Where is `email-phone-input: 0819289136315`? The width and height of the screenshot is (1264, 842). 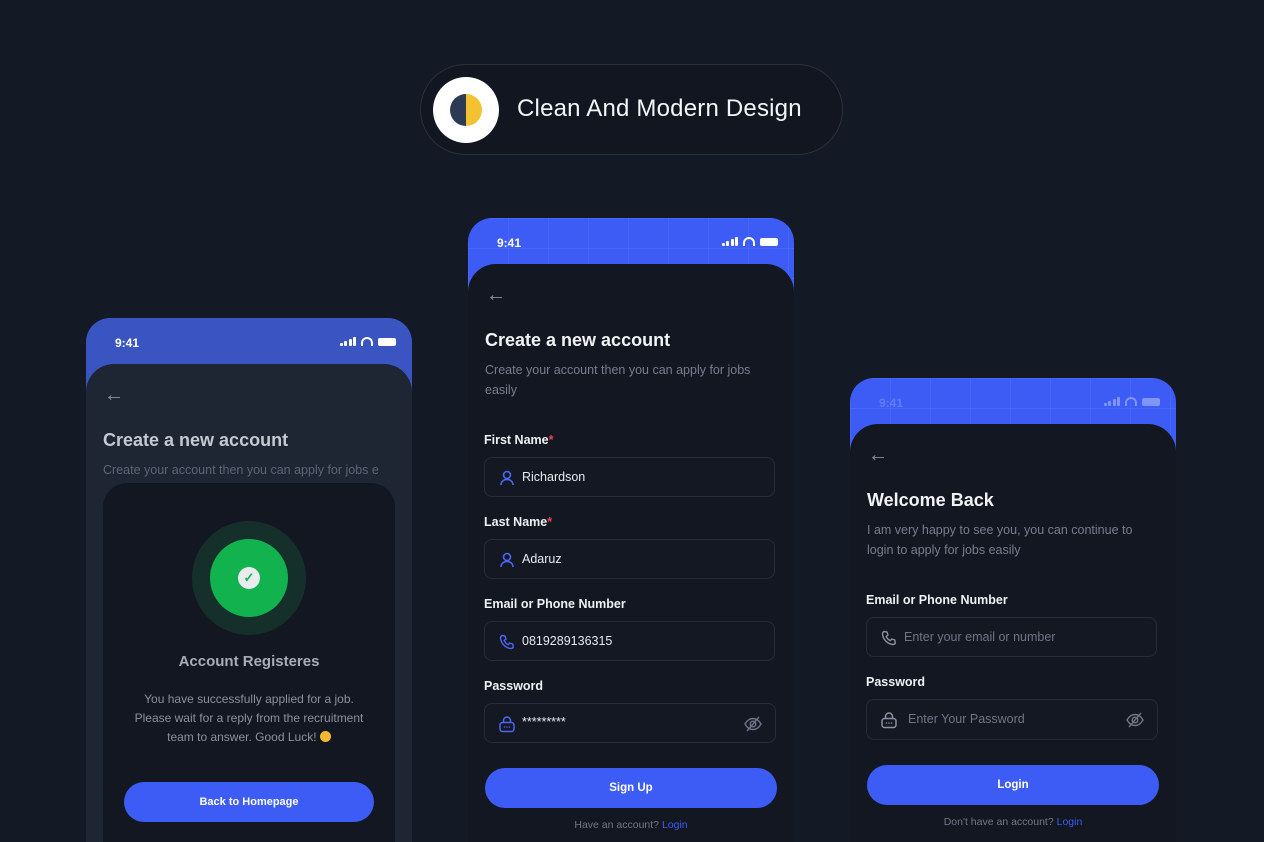 email-phone-input: 0819289136315 is located at coordinates (629, 641).